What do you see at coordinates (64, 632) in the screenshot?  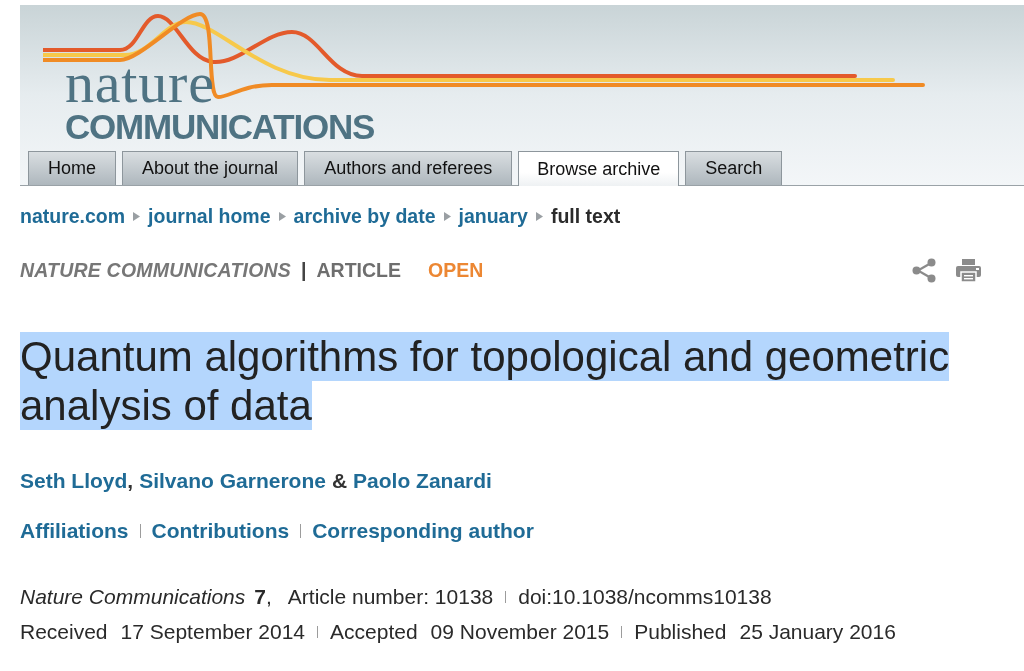 I see `date-label: Received` at bounding box center [64, 632].